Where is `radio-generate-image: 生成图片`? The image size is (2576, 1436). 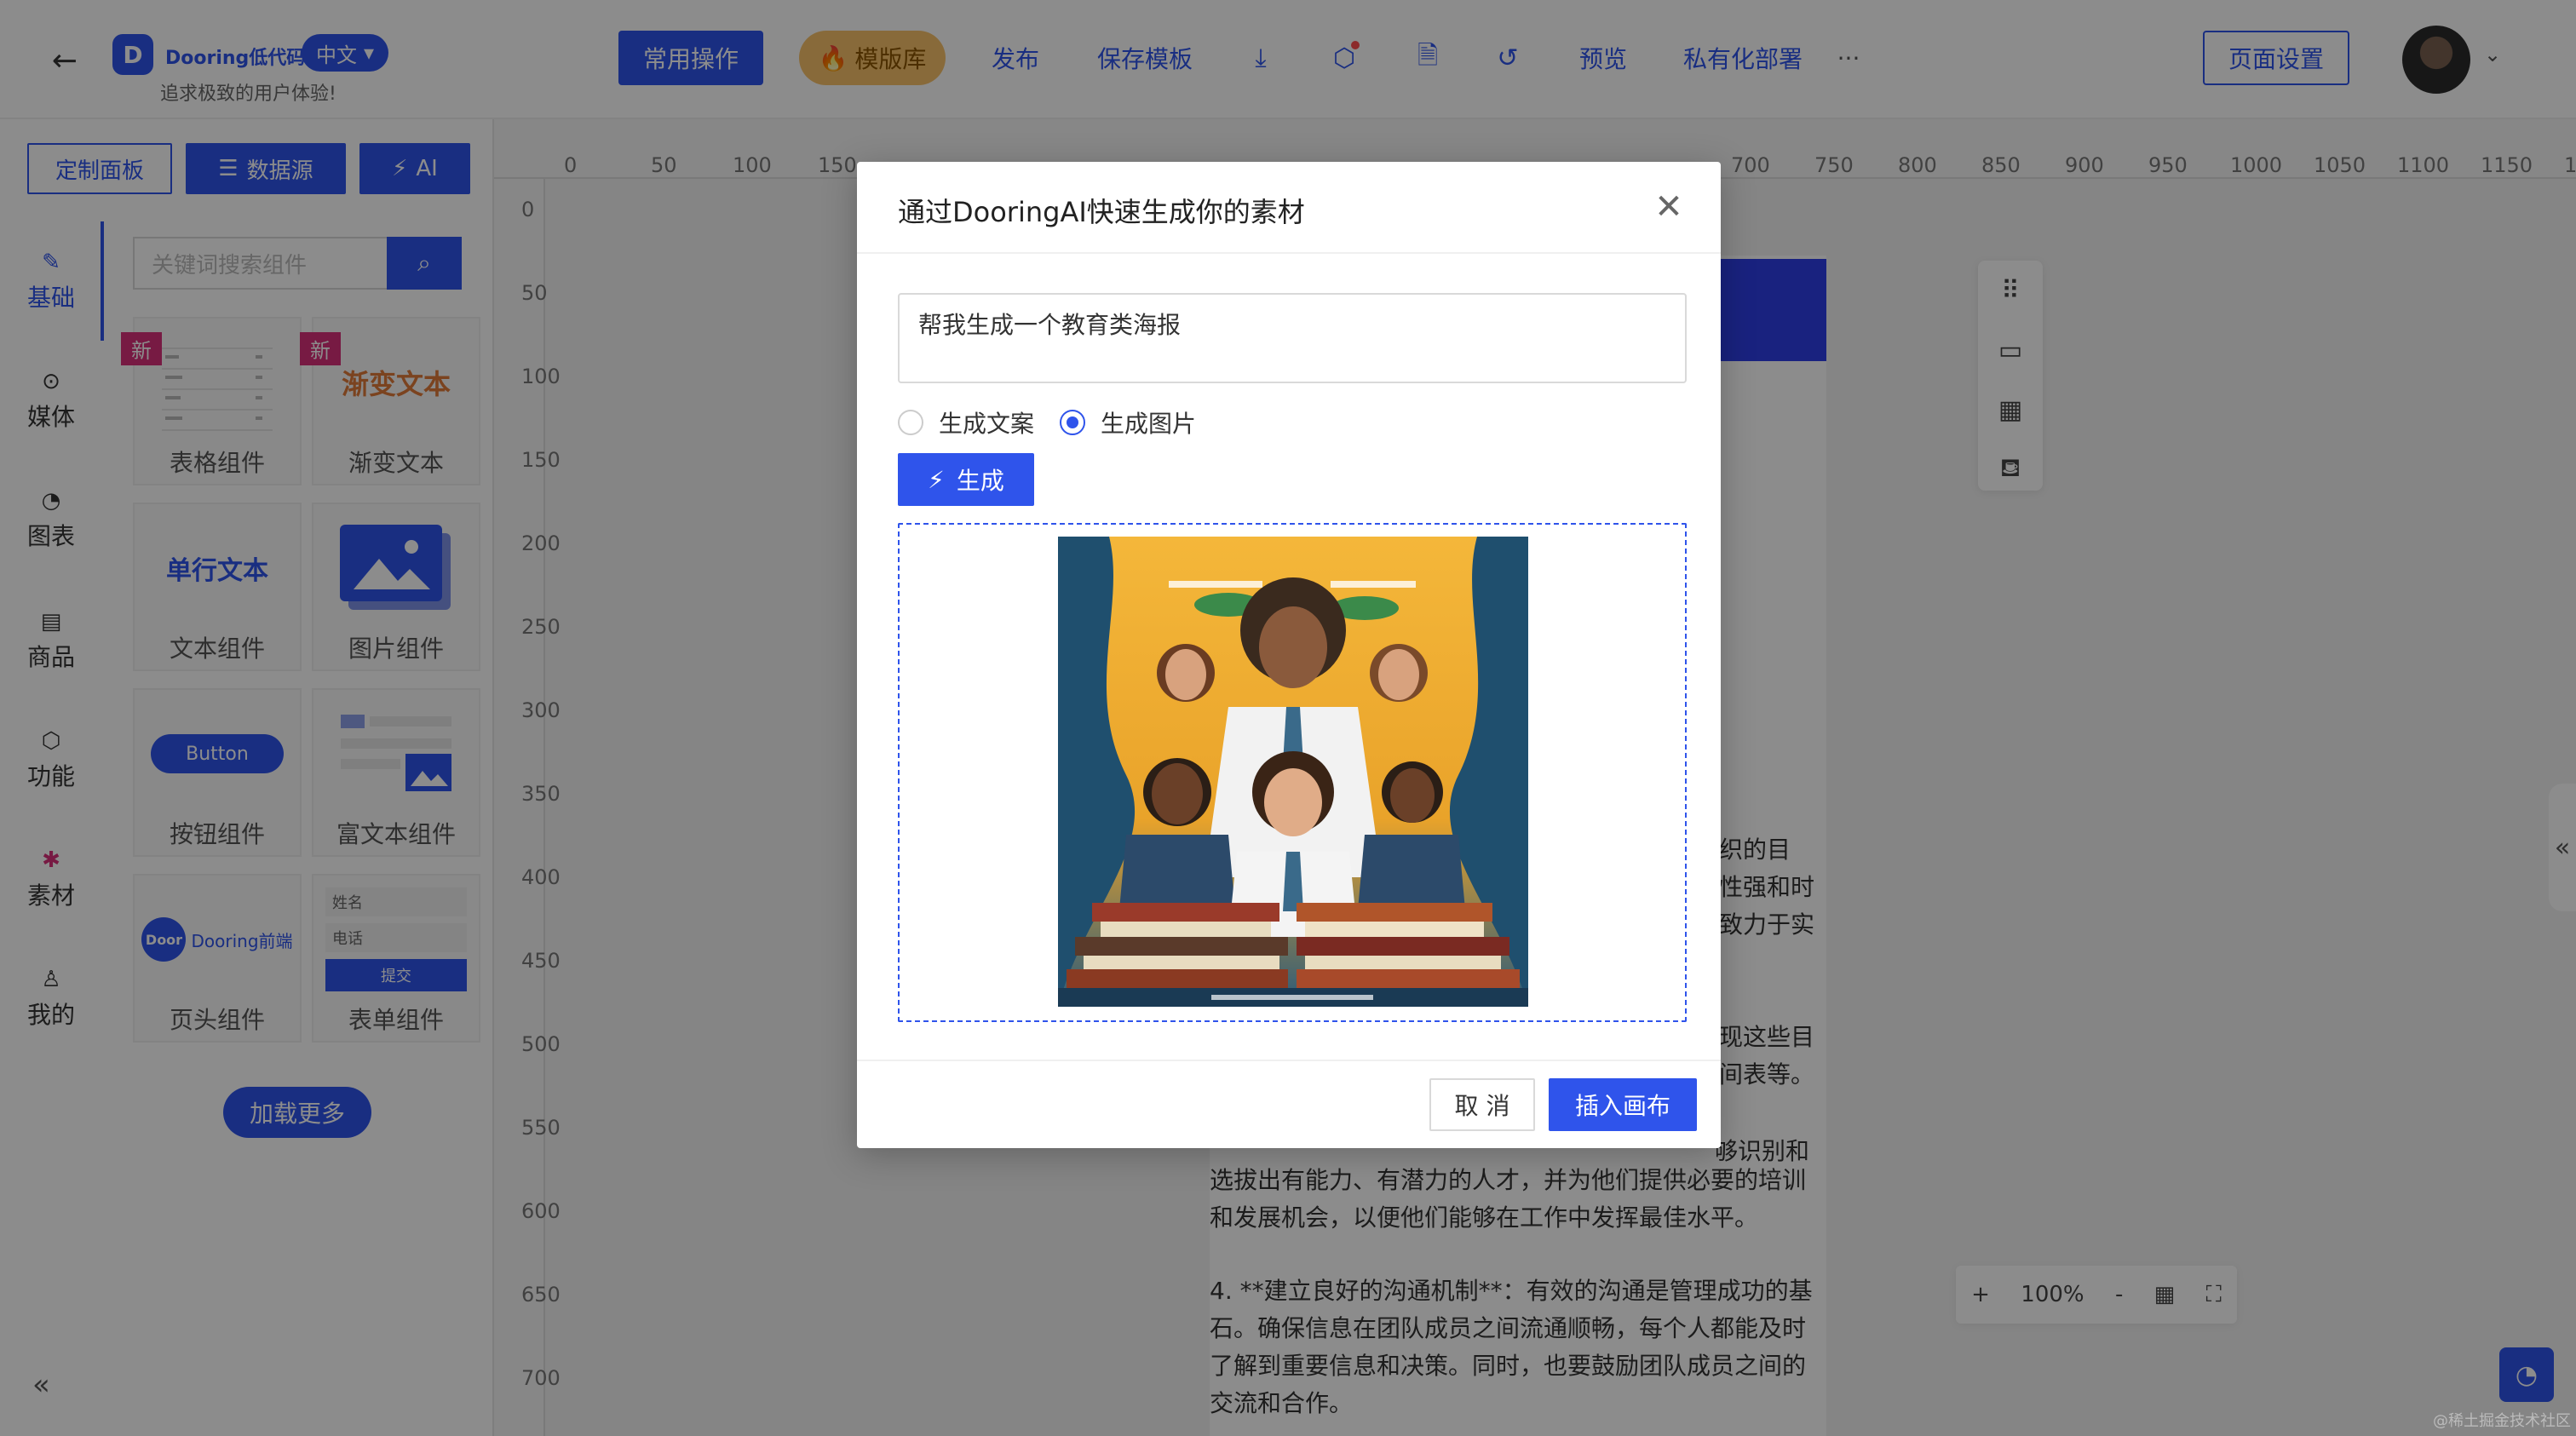 radio-generate-image: 生成图片 is located at coordinates (1128, 422).